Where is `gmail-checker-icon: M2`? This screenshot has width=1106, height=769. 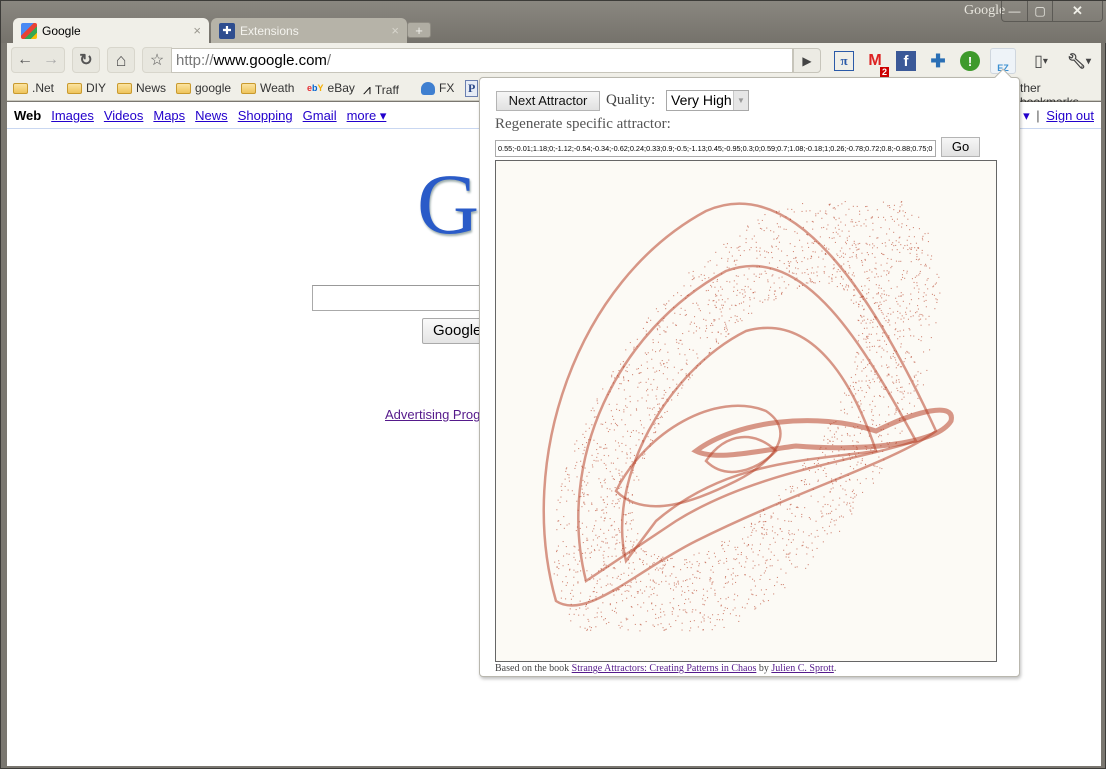
gmail-checker-icon: M2 is located at coordinates (877, 64).